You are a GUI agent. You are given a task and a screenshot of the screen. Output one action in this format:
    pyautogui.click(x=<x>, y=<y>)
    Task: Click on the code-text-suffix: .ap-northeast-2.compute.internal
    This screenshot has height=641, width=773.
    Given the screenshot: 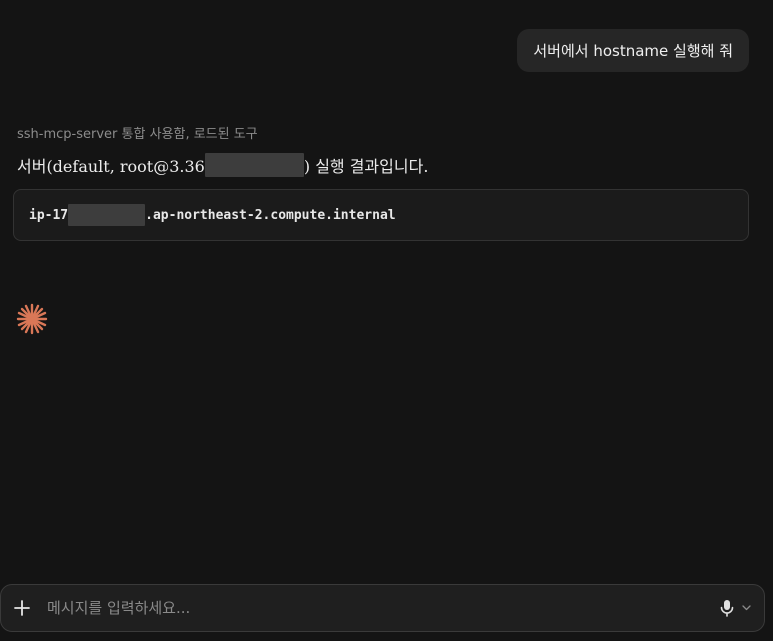 What is the action you would take?
    pyautogui.click(x=270, y=215)
    